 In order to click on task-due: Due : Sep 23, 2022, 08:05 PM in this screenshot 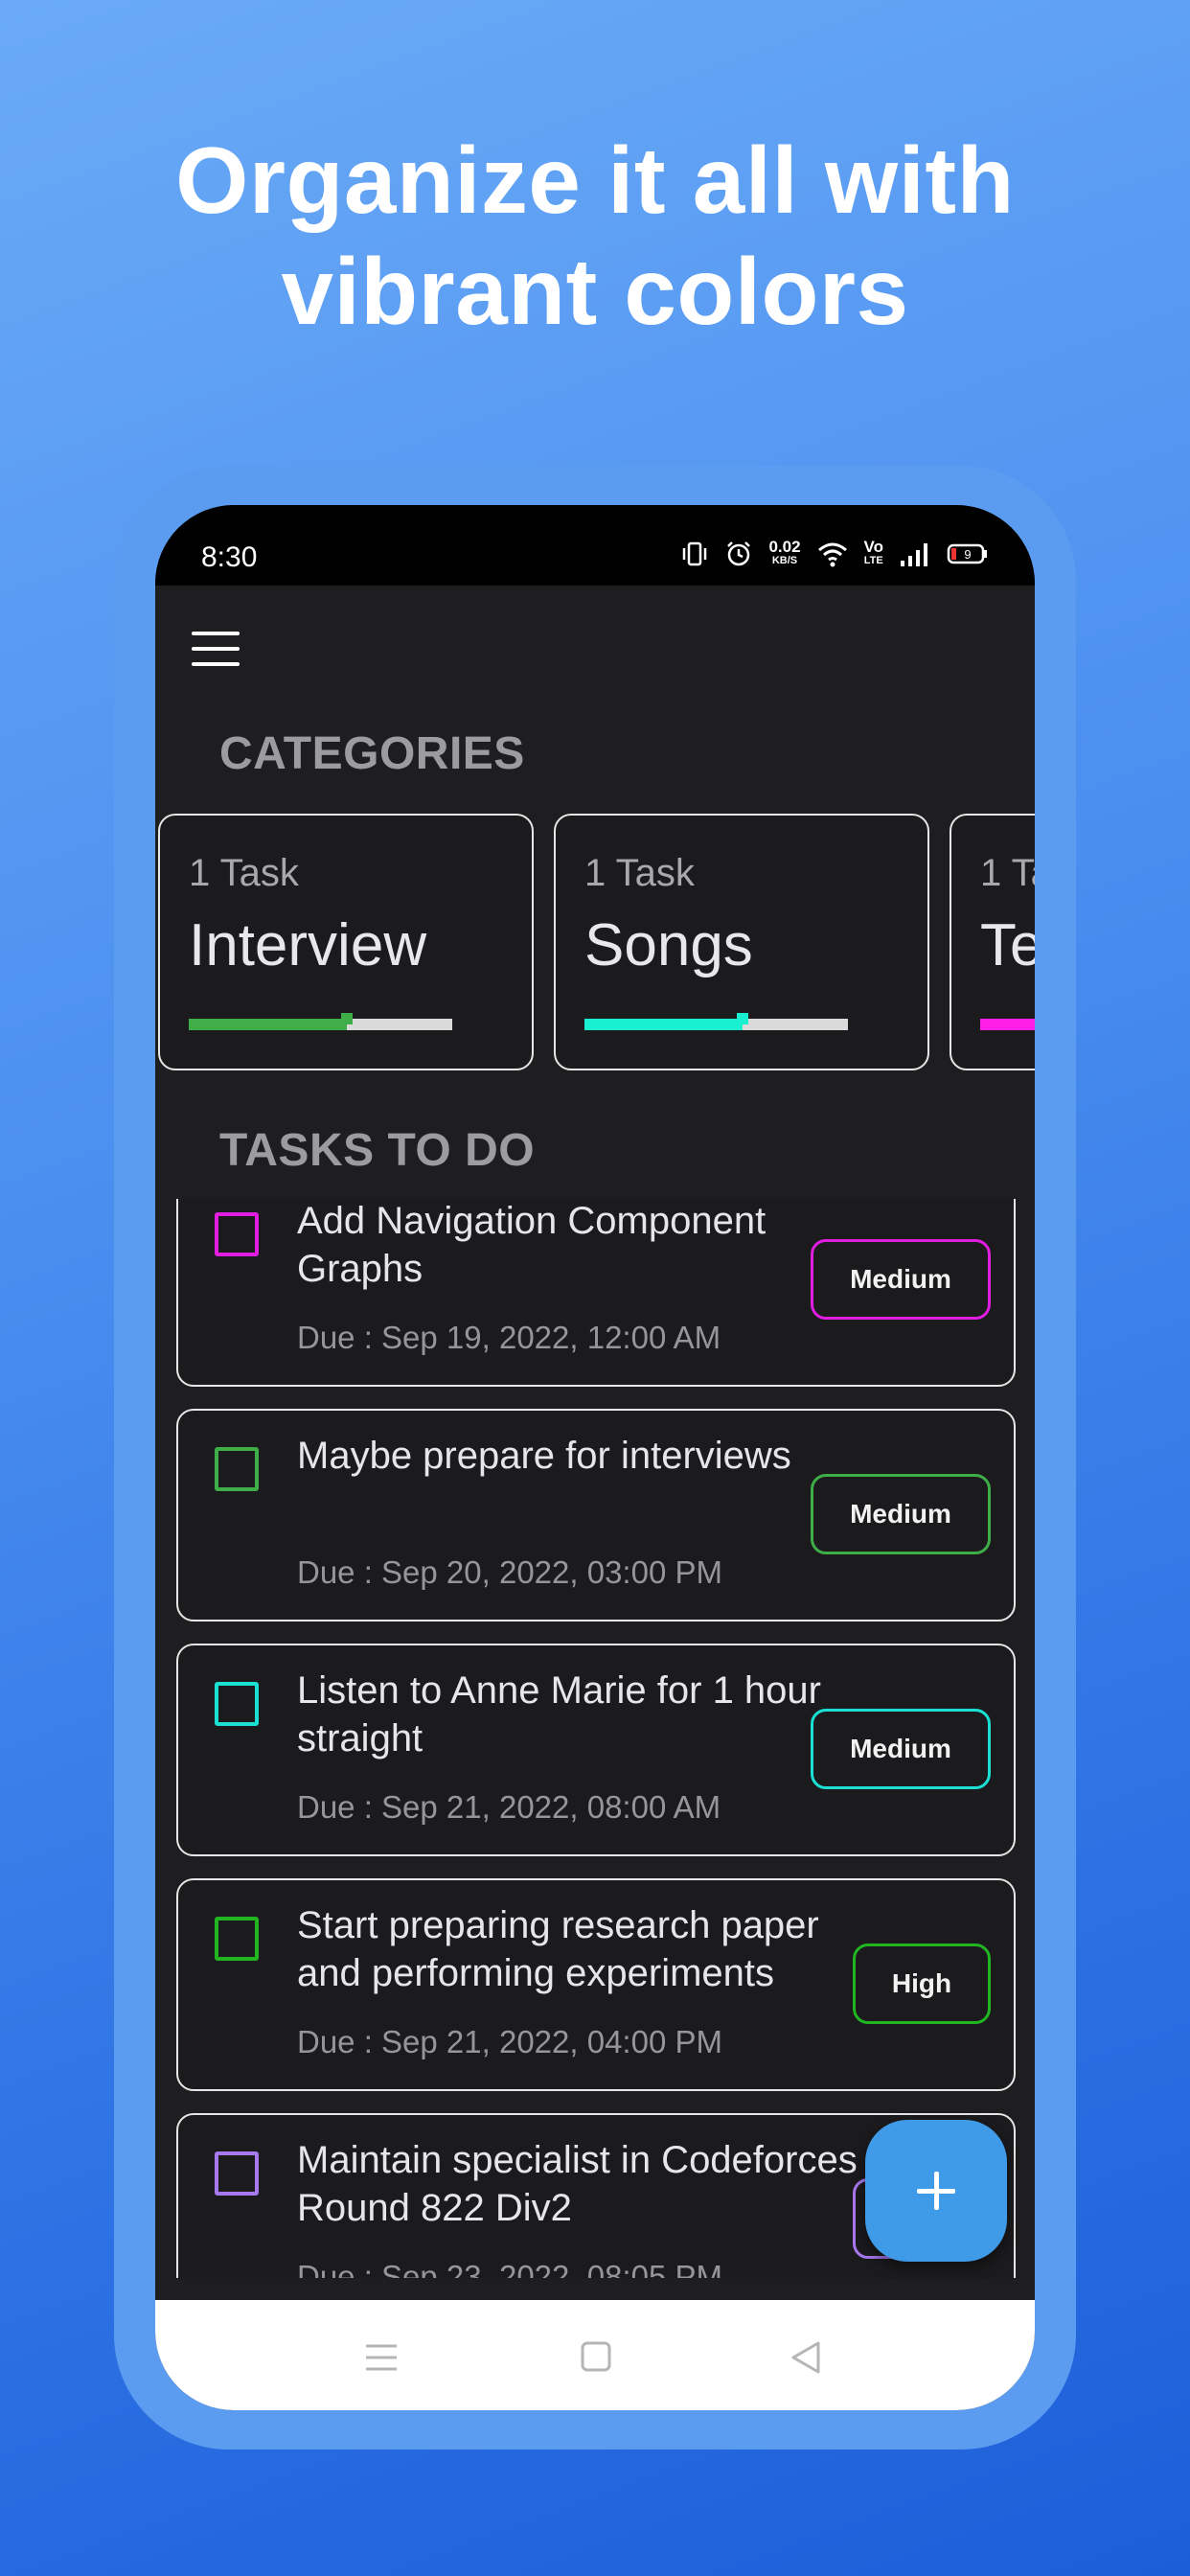, I will do `click(510, 2268)`.